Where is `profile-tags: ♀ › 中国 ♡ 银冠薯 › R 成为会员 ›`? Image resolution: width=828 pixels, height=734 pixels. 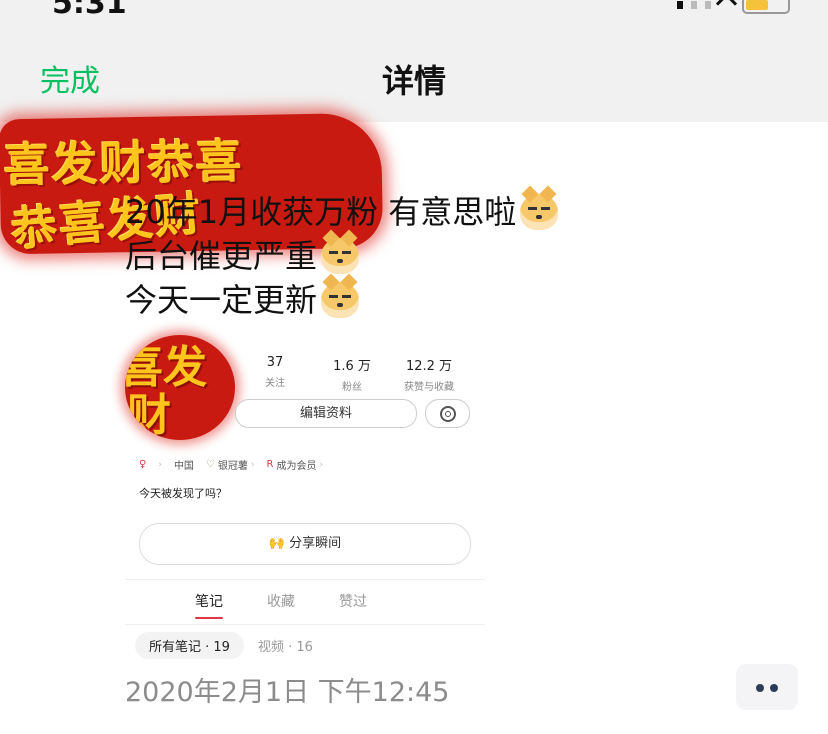
profile-tags: ♀ › 中国 ♡ 银冠薯 › R 成为会员 › is located at coordinates (231, 464).